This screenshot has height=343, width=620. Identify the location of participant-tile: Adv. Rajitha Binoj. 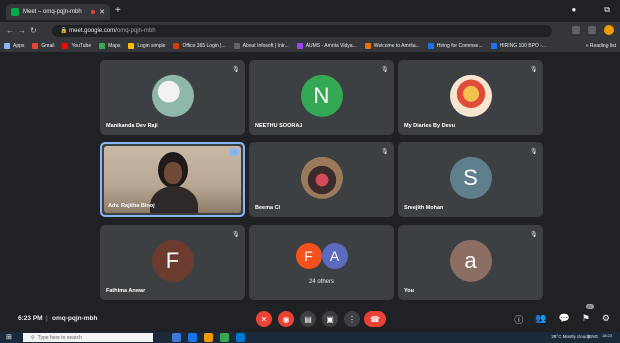
(172, 179).